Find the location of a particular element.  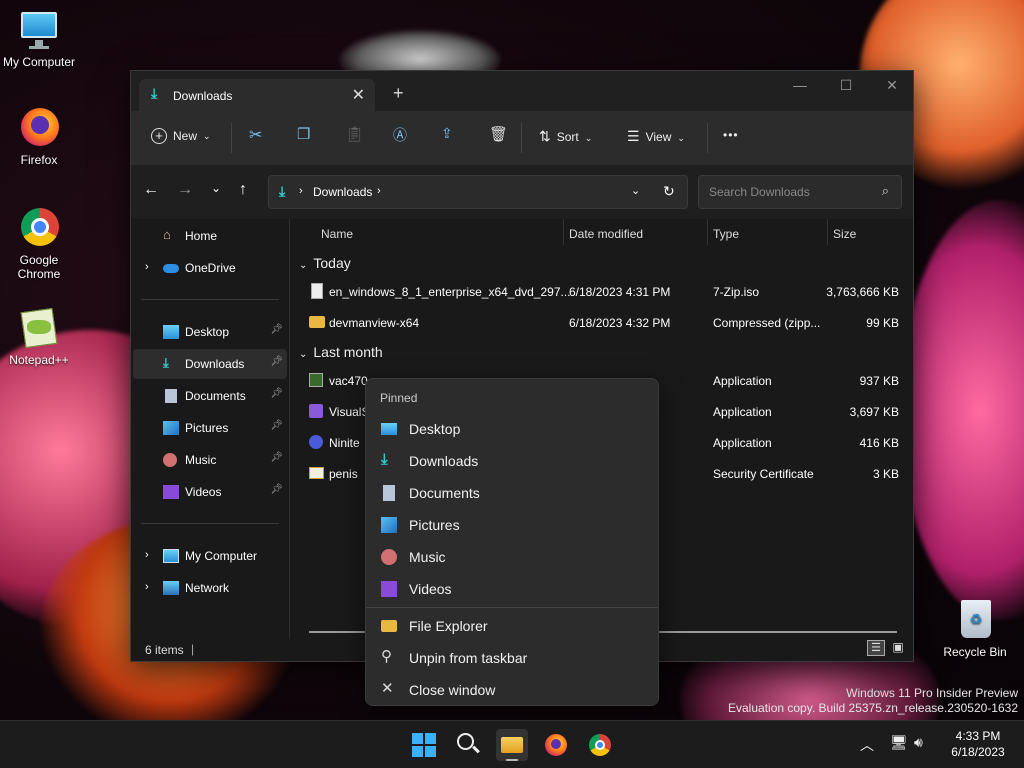

jump-list-label: Close window is located at coordinates (452, 690).